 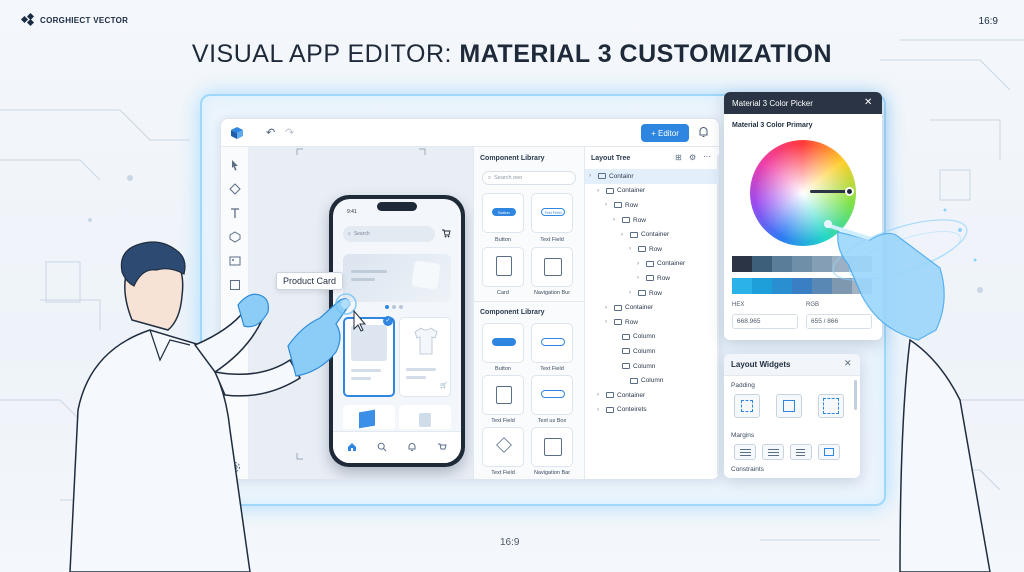 What do you see at coordinates (907, 390) in the screenshot?
I see `right-hand-illustration` at bounding box center [907, 390].